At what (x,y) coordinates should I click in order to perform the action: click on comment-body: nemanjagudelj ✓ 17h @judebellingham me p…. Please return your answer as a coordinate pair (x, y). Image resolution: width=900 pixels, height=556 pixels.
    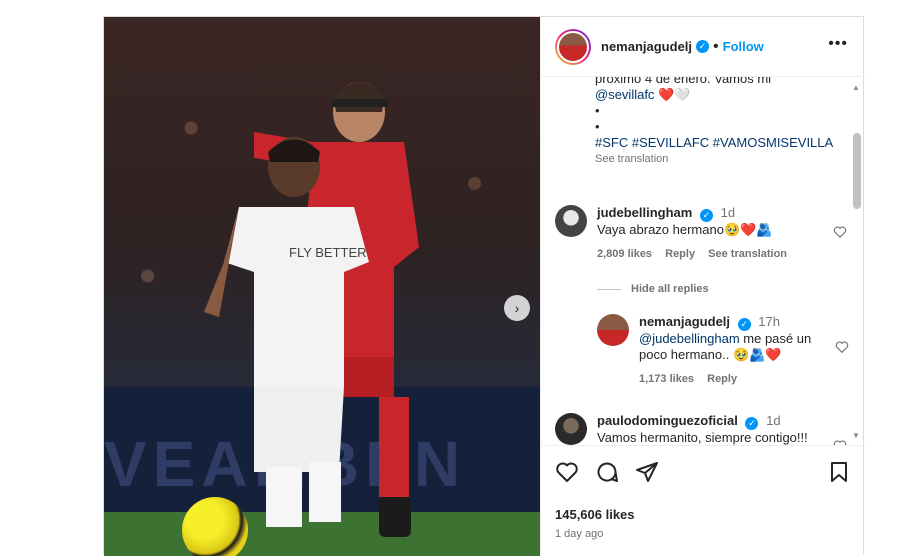
    Looking at the image, I should click on (729, 350).